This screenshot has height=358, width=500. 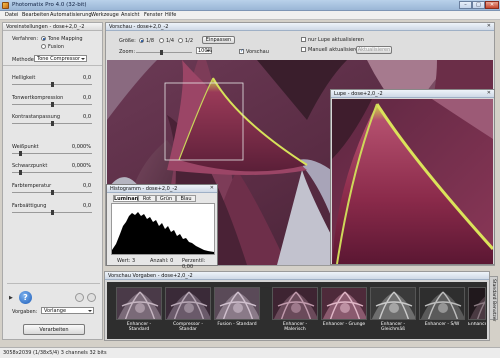 What do you see at coordinates (194, 264) in the screenshot?
I see `histogram-perzentil: Perzentil: 0,00` at bounding box center [194, 264].